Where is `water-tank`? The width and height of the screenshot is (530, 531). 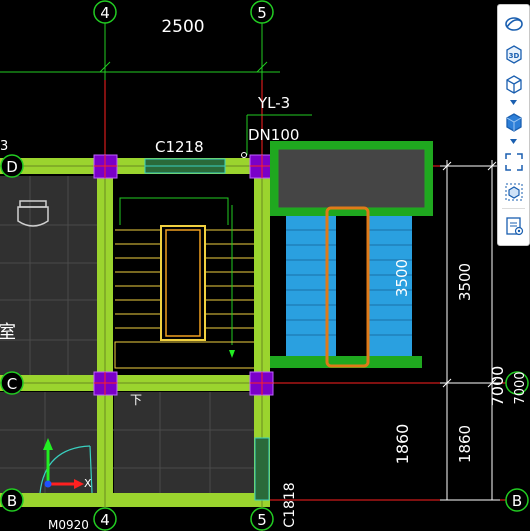 water-tank is located at coordinates (351, 254).